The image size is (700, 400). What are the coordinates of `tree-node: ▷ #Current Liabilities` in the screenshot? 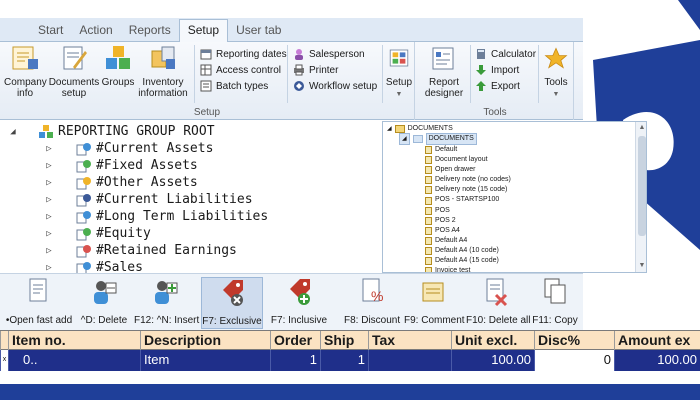 It's located at (148, 199).